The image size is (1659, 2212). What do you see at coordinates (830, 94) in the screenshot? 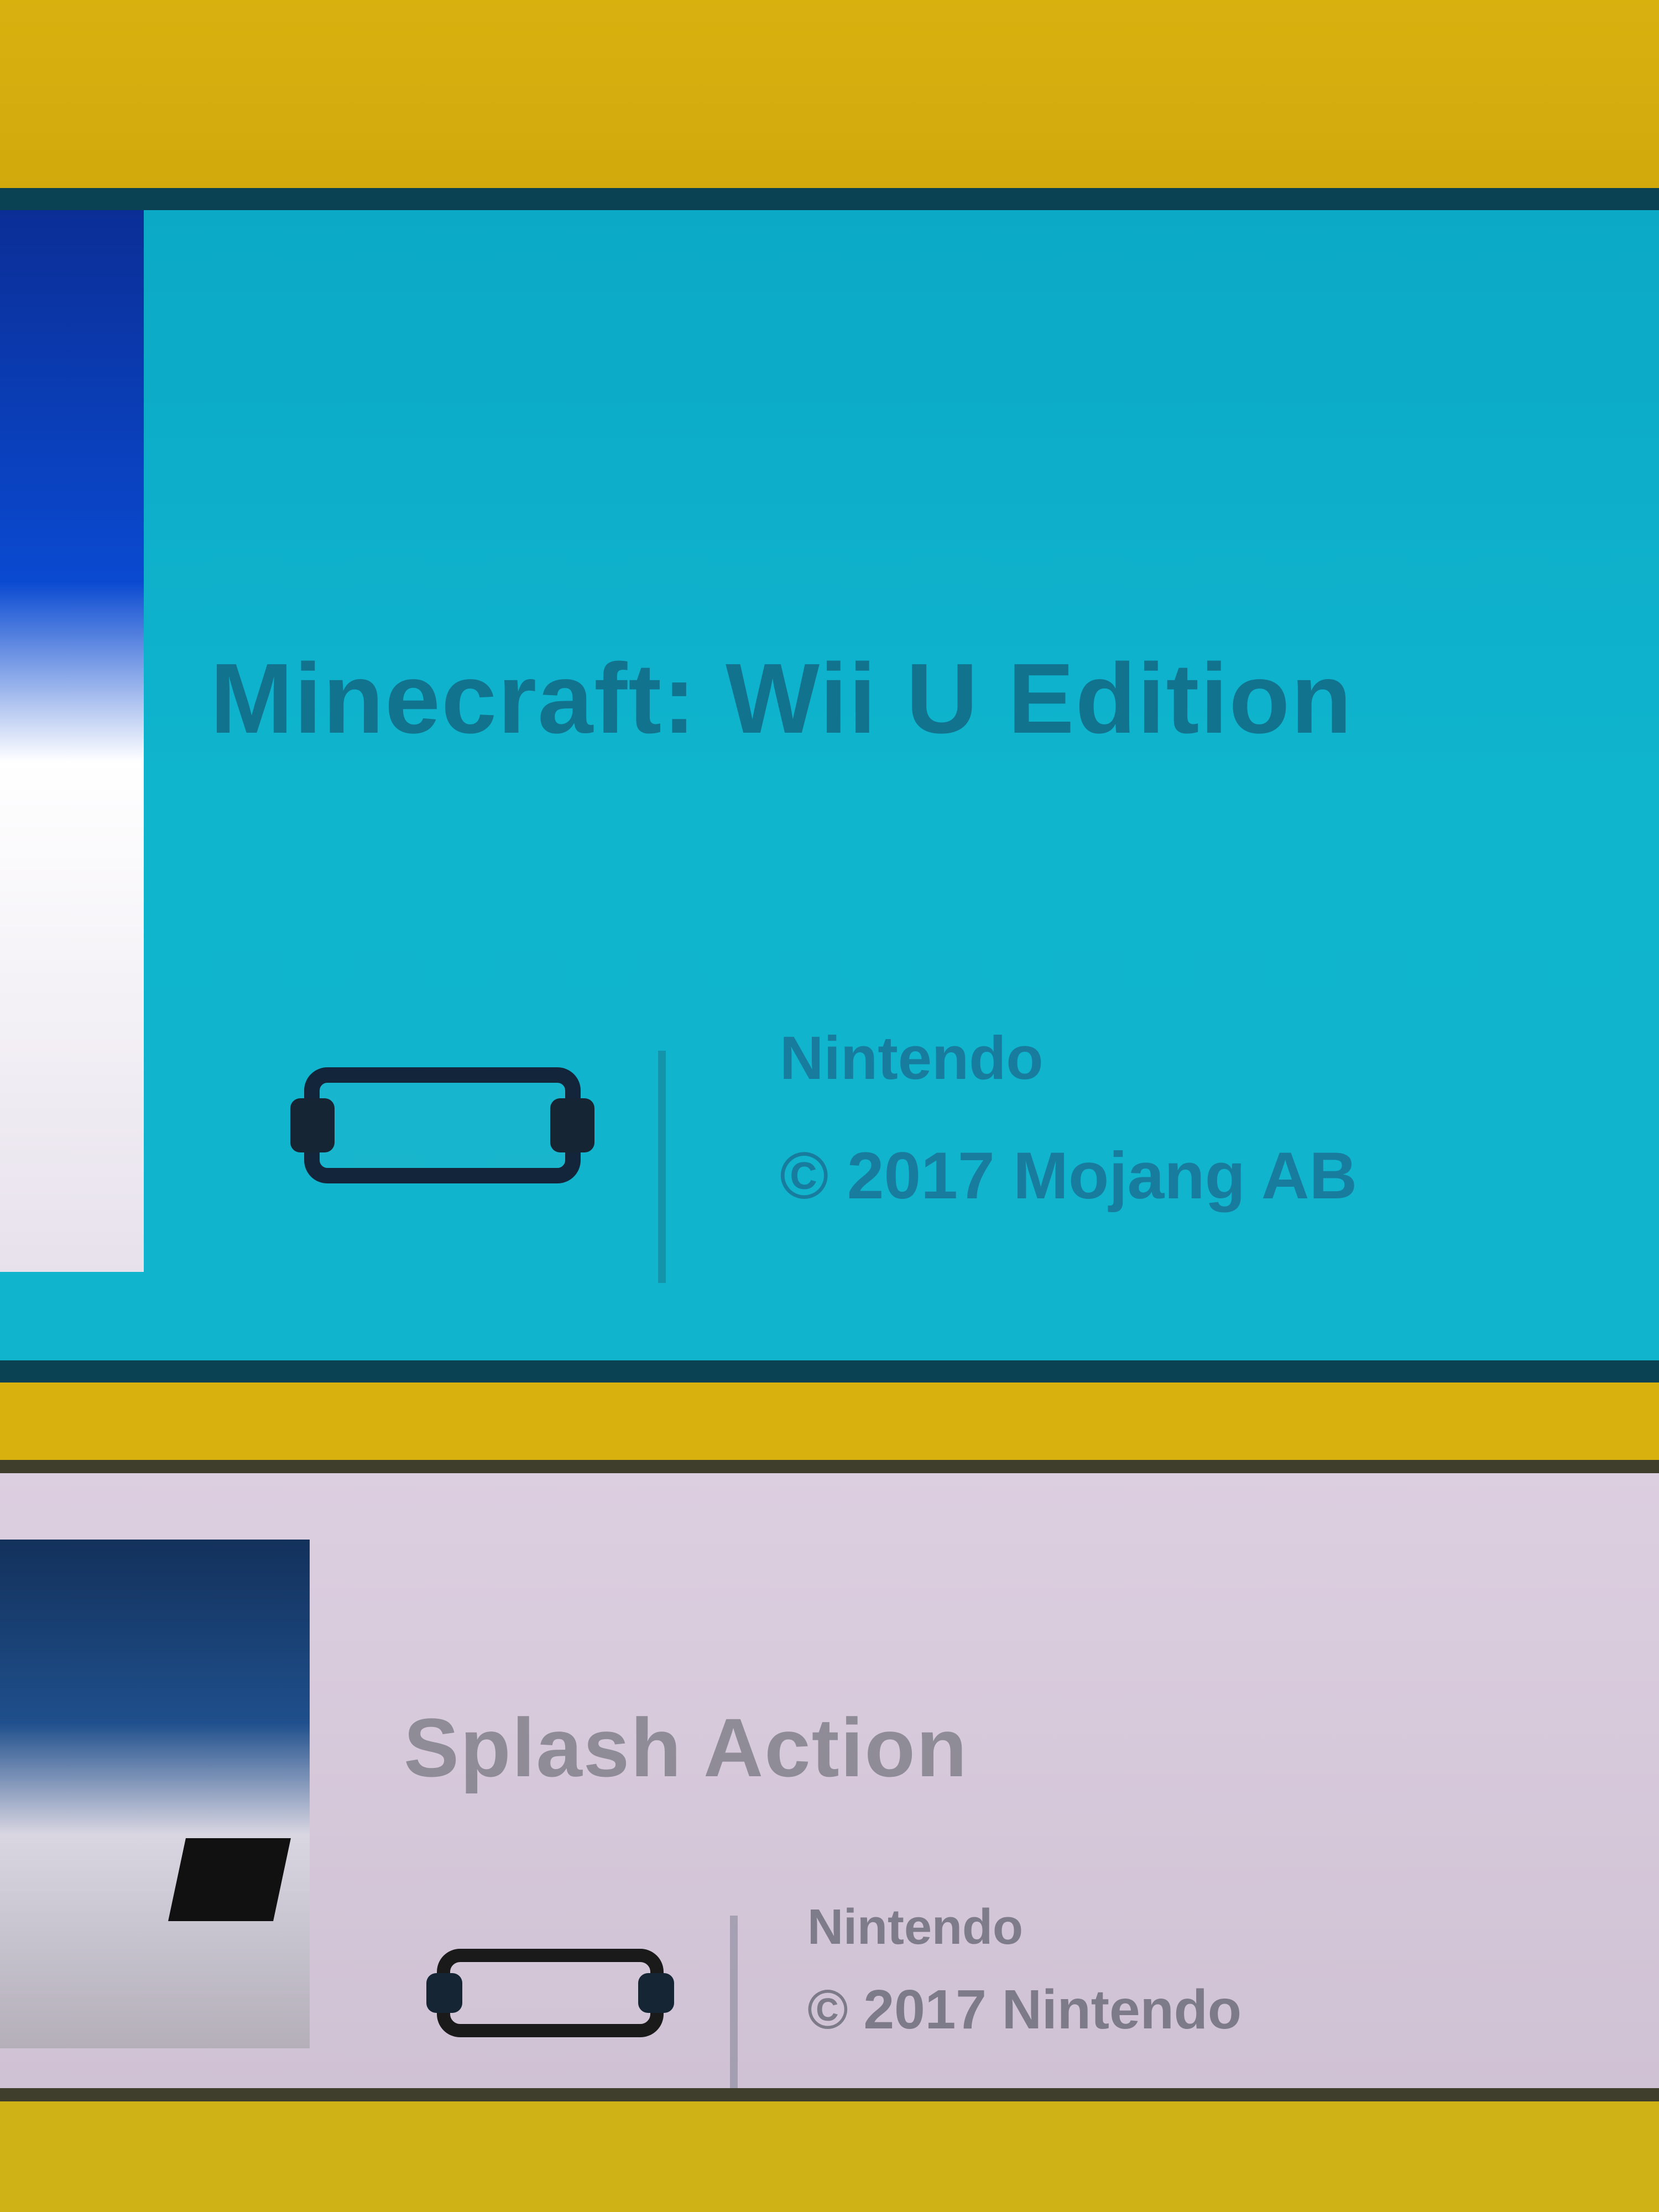
I see `top-background-strip` at bounding box center [830, 94].